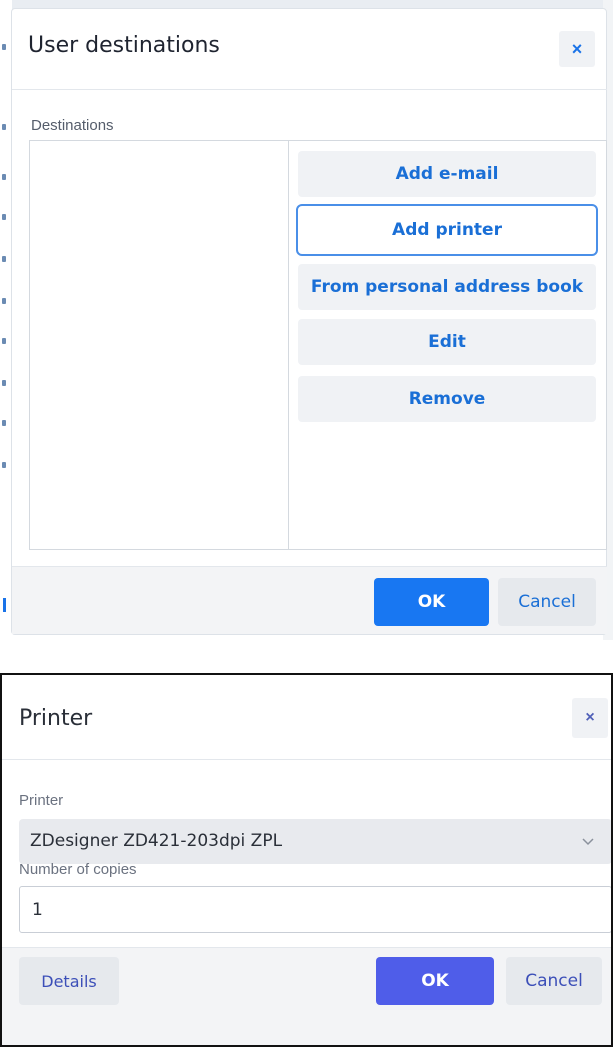  What do you see at coordinates (315, 909) in the screenshot?
I see `copies-input: 1` at bounding box center [315, 909].